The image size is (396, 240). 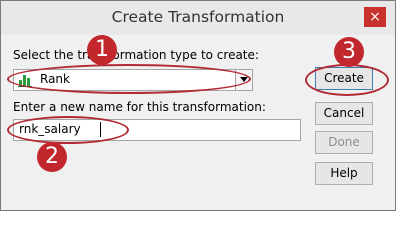 What do you see at coordinates (347, 80) in the screenshot?
I see `annotation-ellipse-create` at bounding box center [347, 80].